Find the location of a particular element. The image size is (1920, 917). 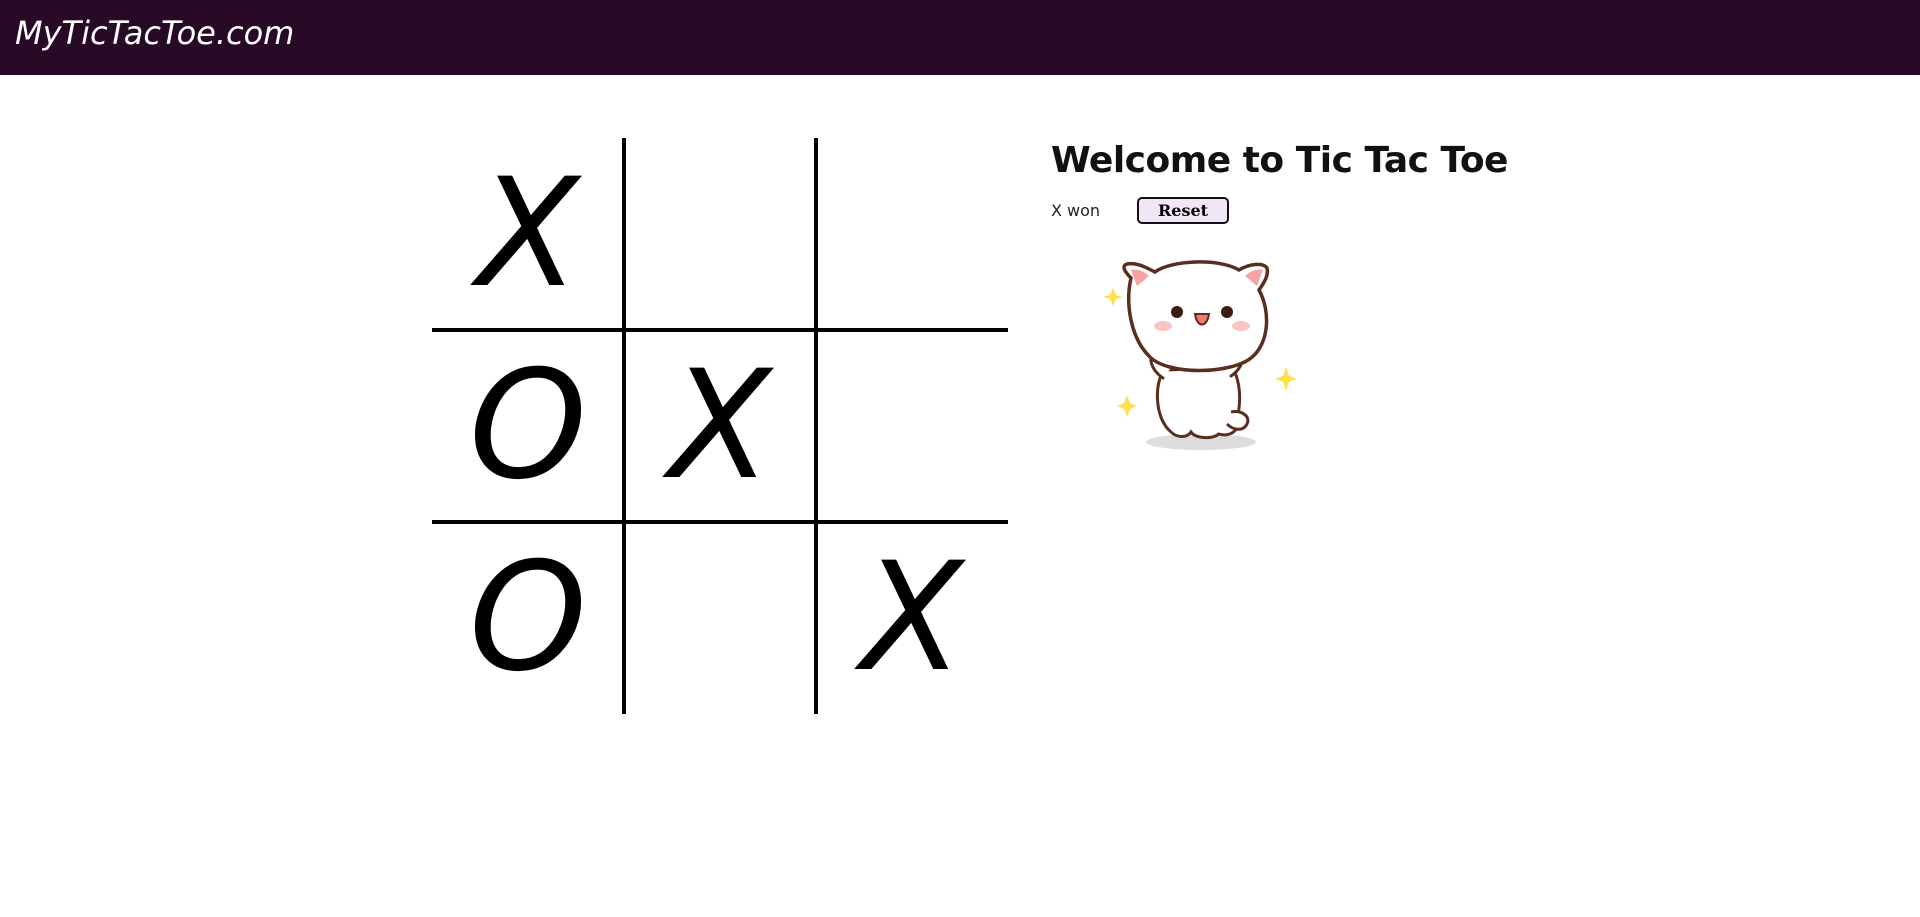

cat-eye-right is located at coordinates (1227, 312).